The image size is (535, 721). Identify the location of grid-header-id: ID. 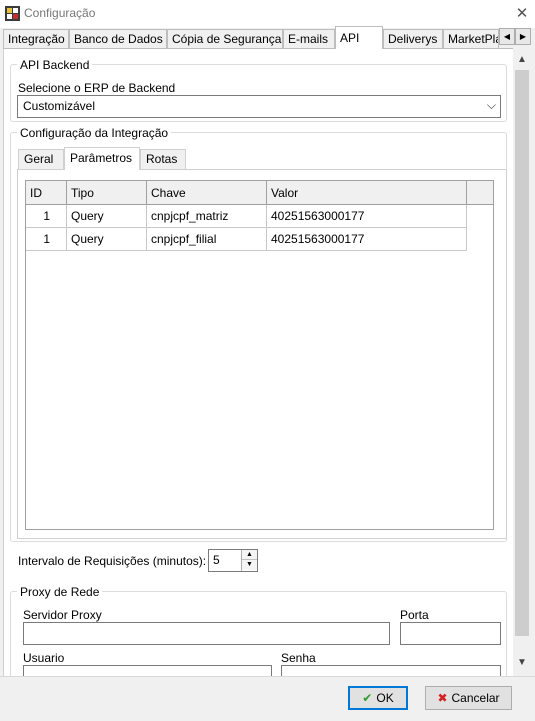
(46, 193).